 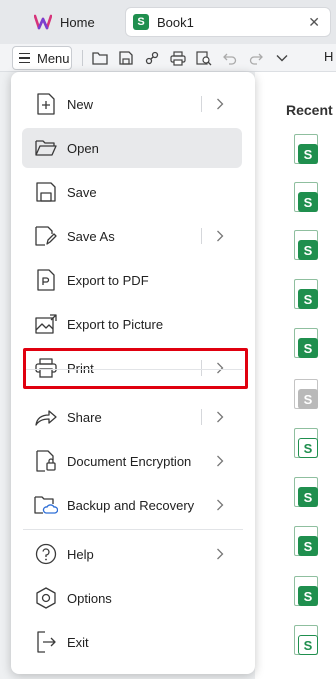 I want to click on menu-item-options: Options, so click(x=132, y=598).